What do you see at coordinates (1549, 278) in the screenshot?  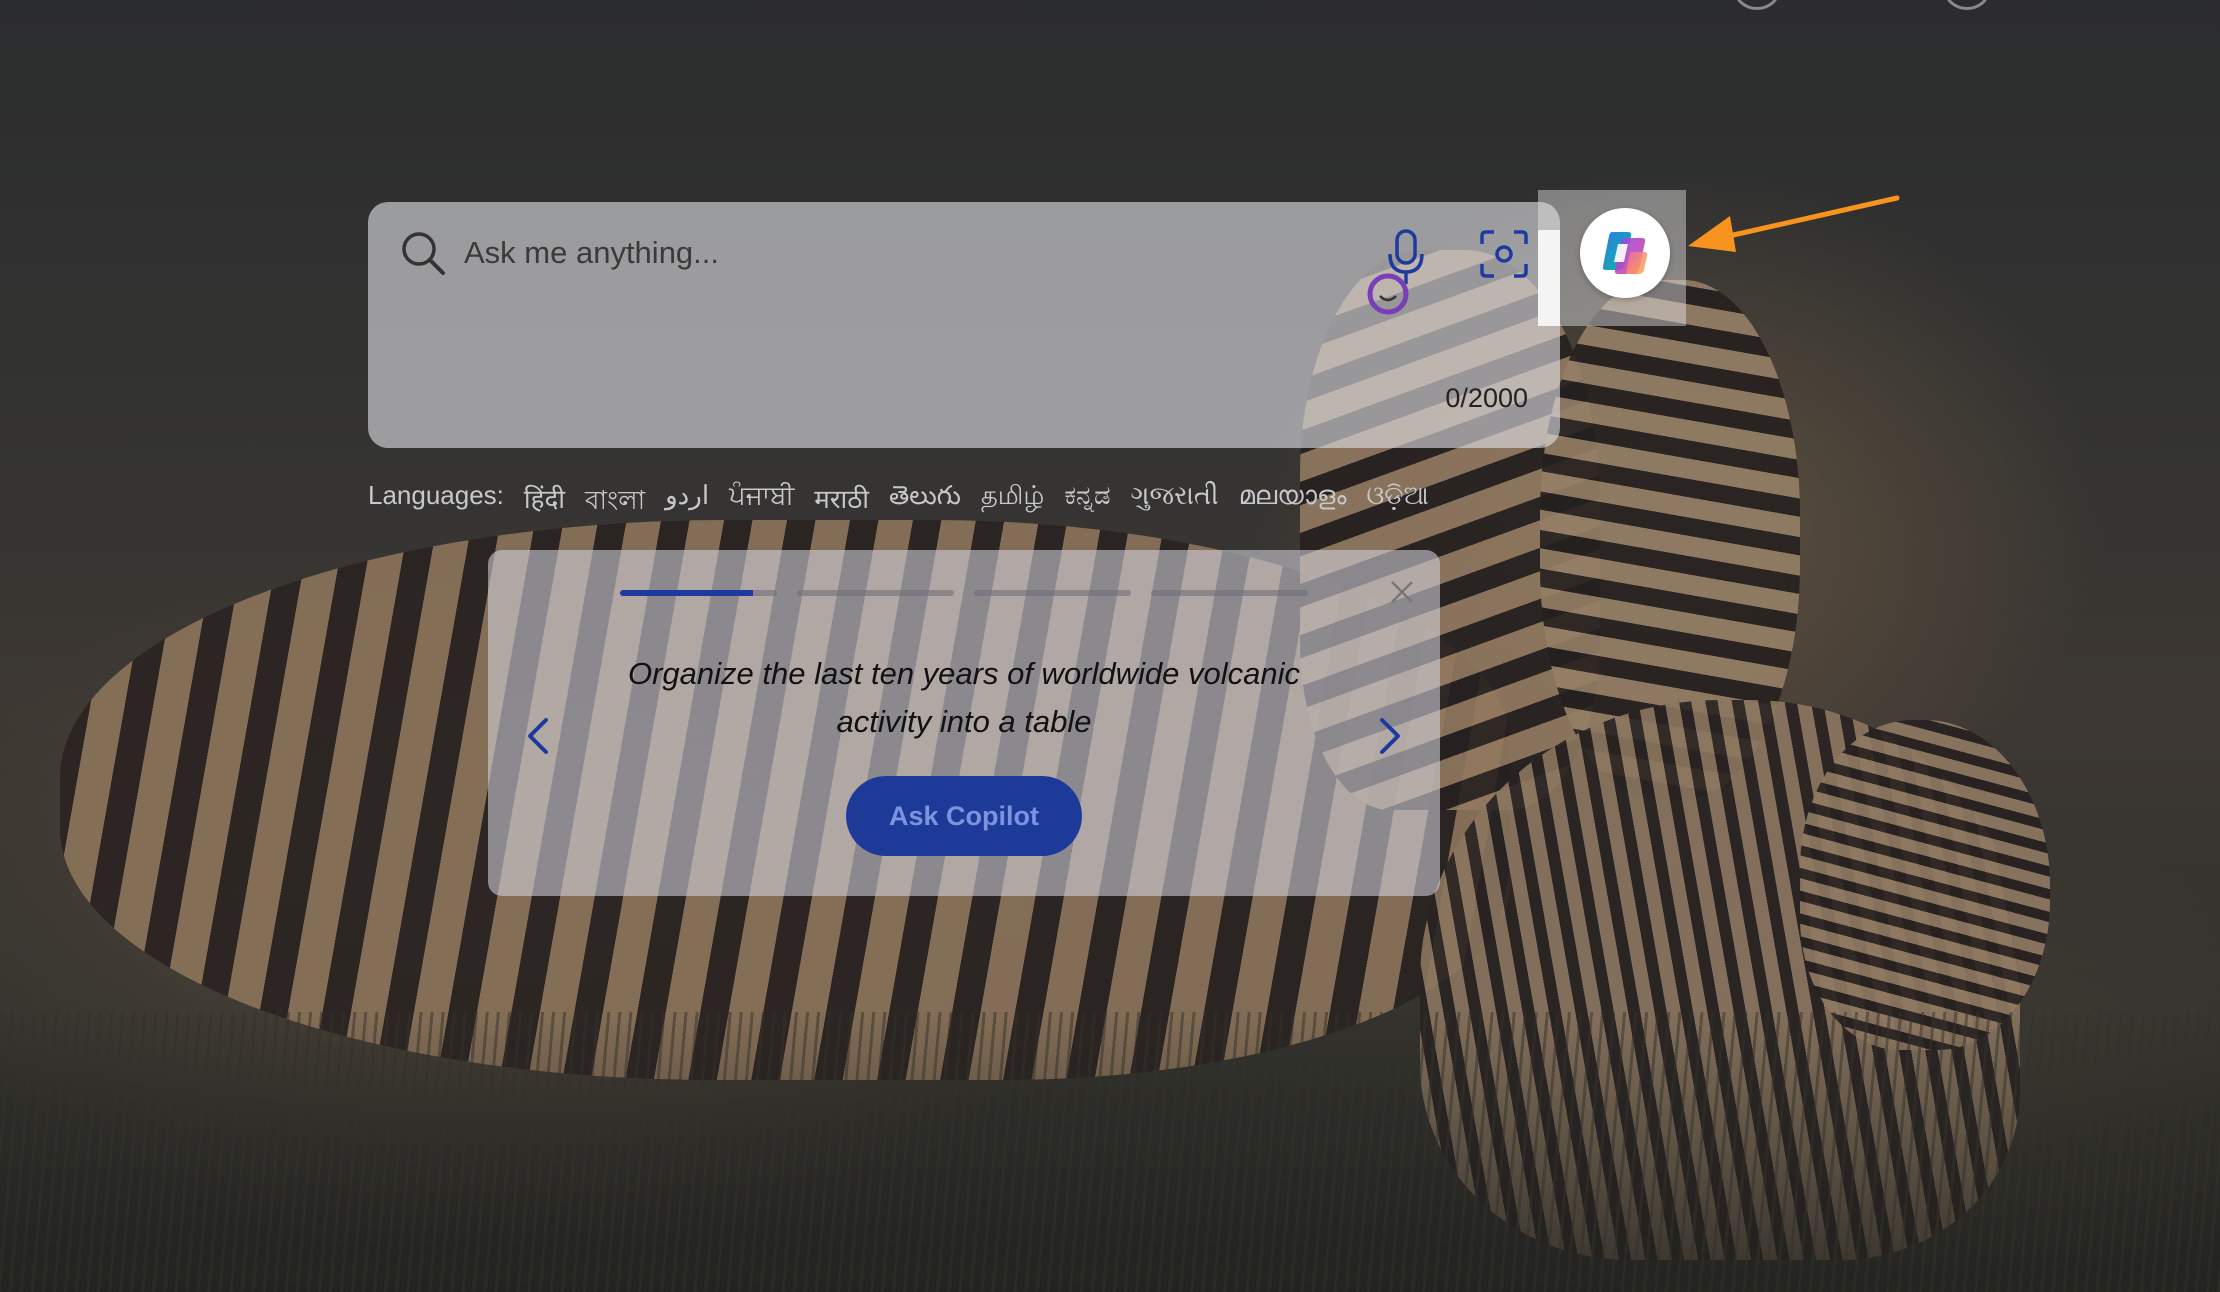 I see `copilot-highlight-edge` at bounding box center [1549, 278].